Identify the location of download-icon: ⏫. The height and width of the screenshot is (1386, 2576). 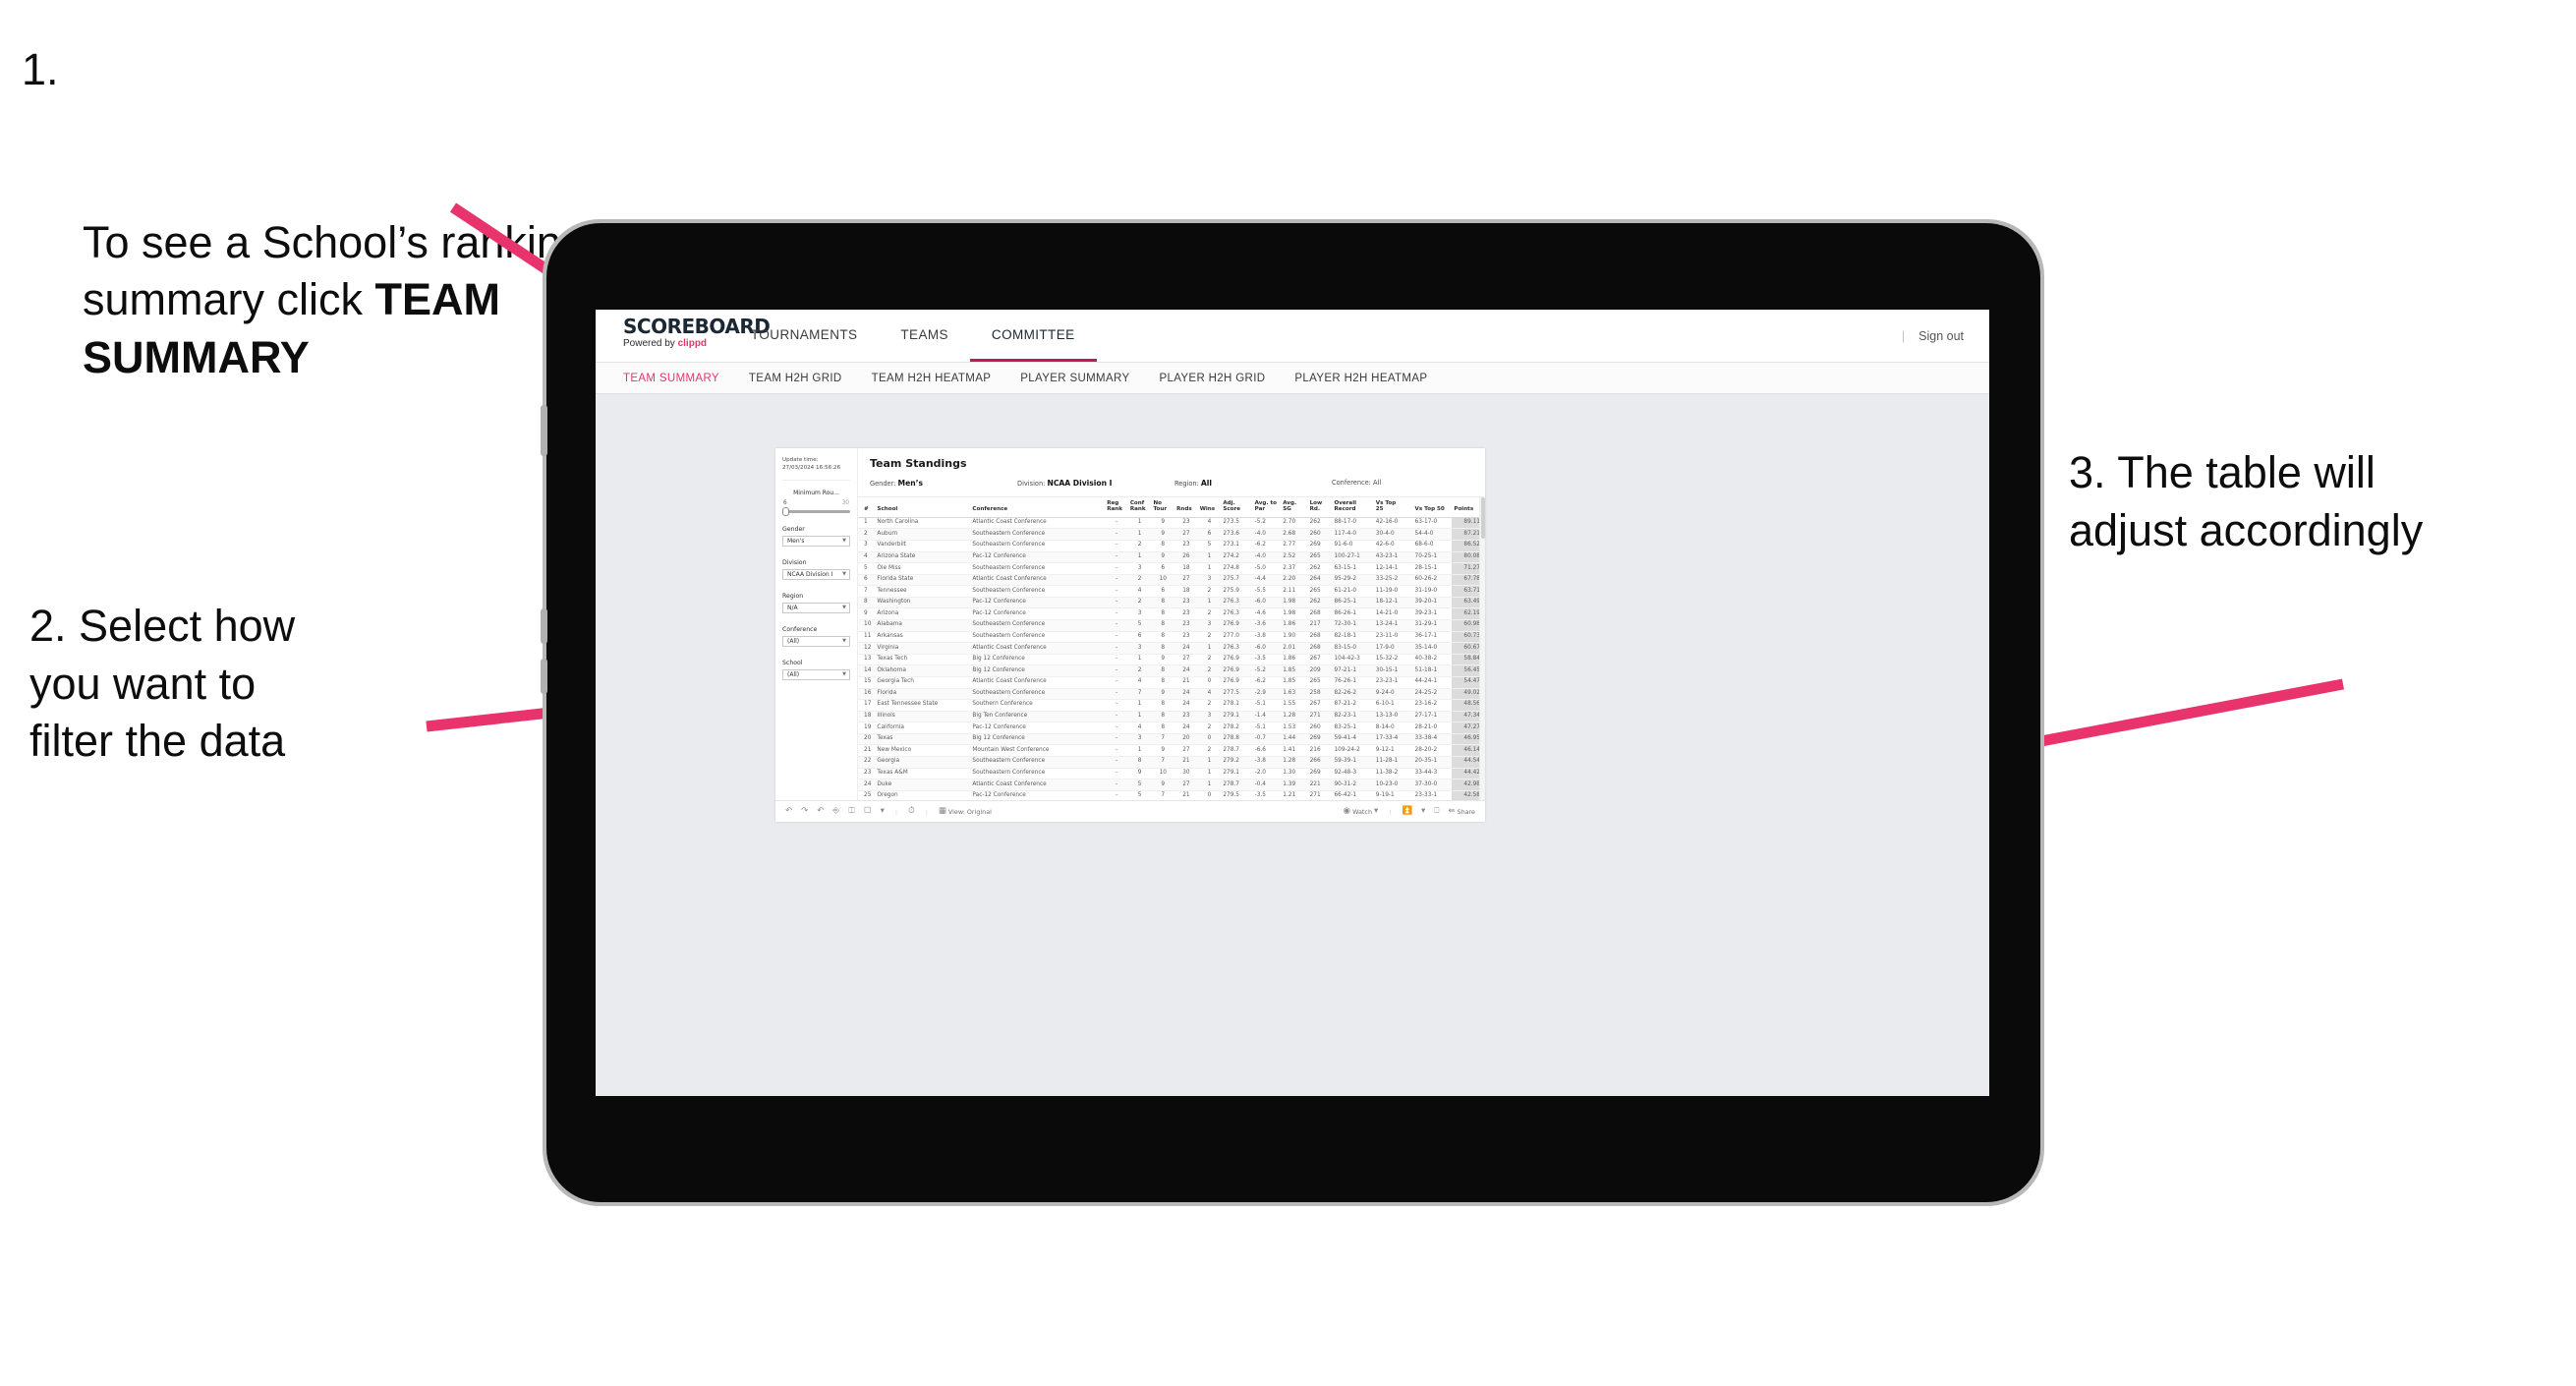
(1407, 811).